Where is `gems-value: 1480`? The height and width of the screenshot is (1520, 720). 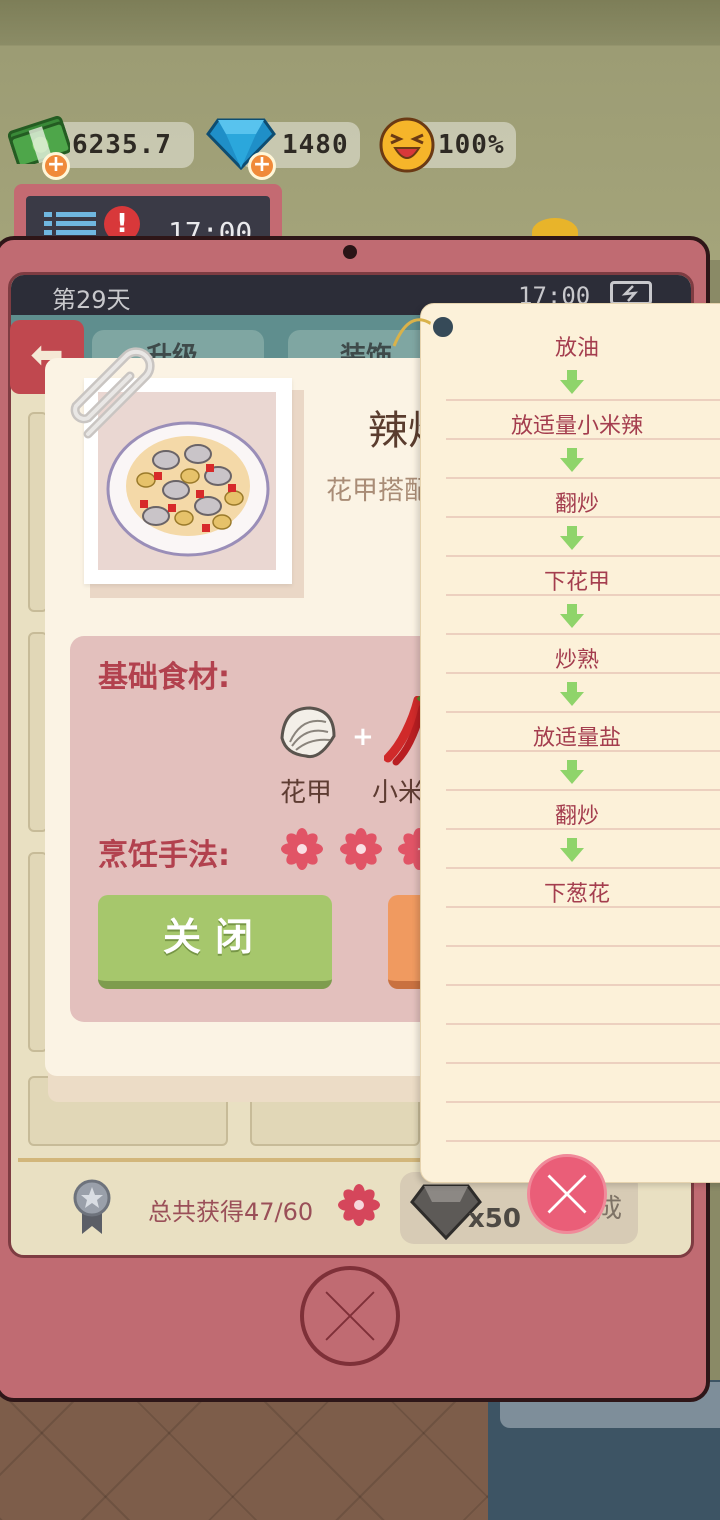 gems-value: 1480 is located at coordinates (315, 145).